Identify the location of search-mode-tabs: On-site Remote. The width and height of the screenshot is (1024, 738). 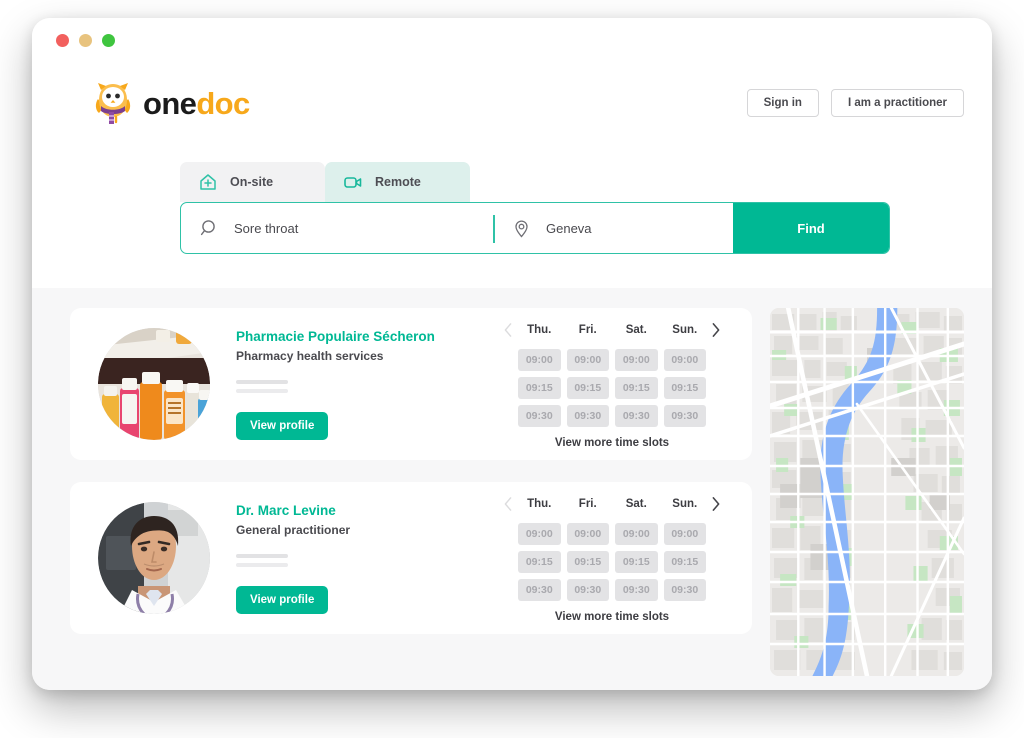
(325, 182).